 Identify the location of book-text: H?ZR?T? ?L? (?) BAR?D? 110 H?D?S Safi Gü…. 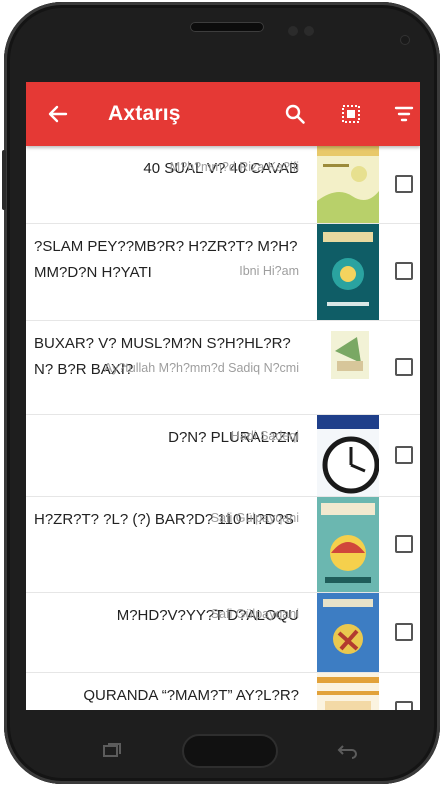
(163, 515).